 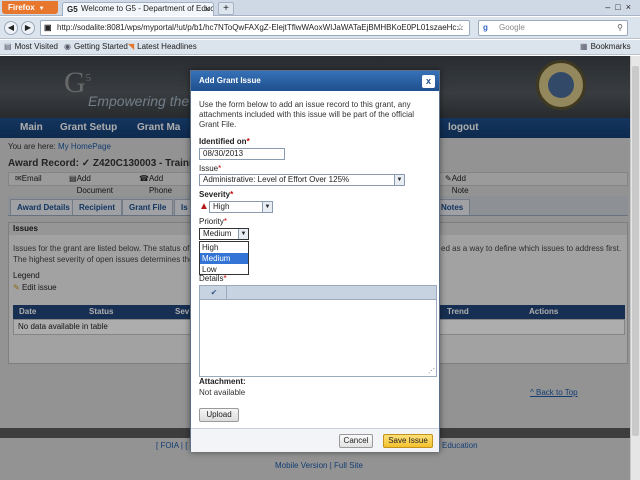 I want to click on priority-select: Medium ▼, so click(x=224, y=234).